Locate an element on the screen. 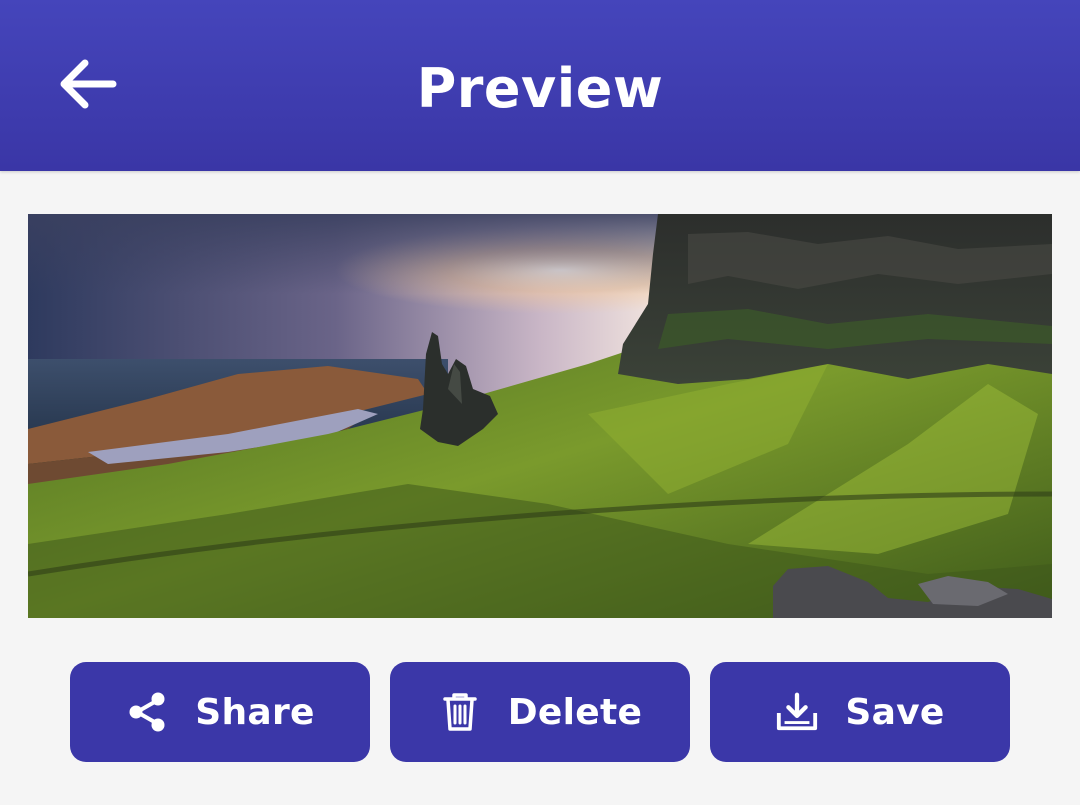  delete-button: Delete is located at coordinates (540, 712).